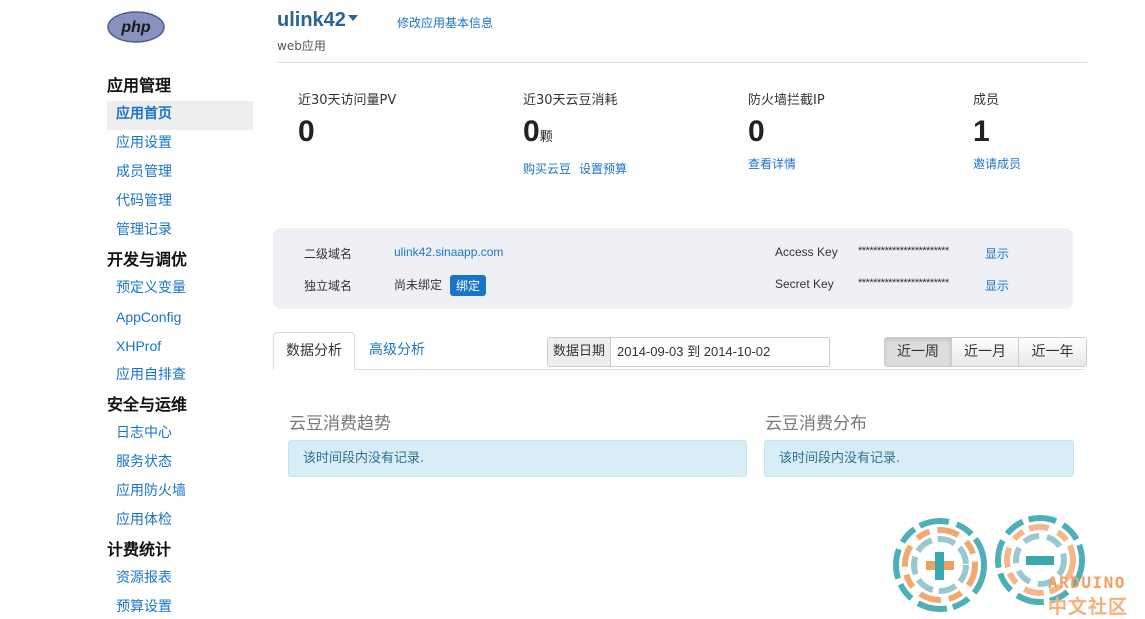 This screenshot has height=619, width=1145. I want to click on bean-distribution-title: 云豆消费分布, so click(816, 424).